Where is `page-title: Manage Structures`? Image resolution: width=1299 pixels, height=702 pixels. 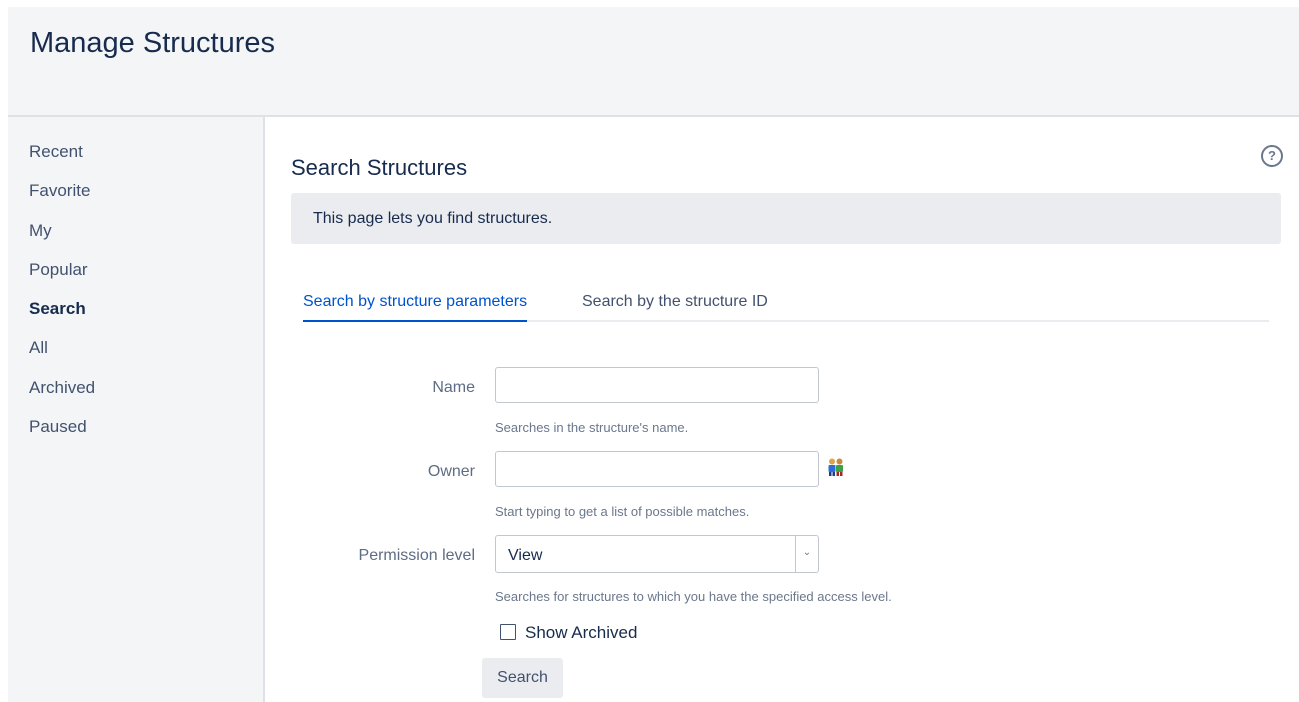
page-title: Manage Structures is located at coordinates (153, 43).